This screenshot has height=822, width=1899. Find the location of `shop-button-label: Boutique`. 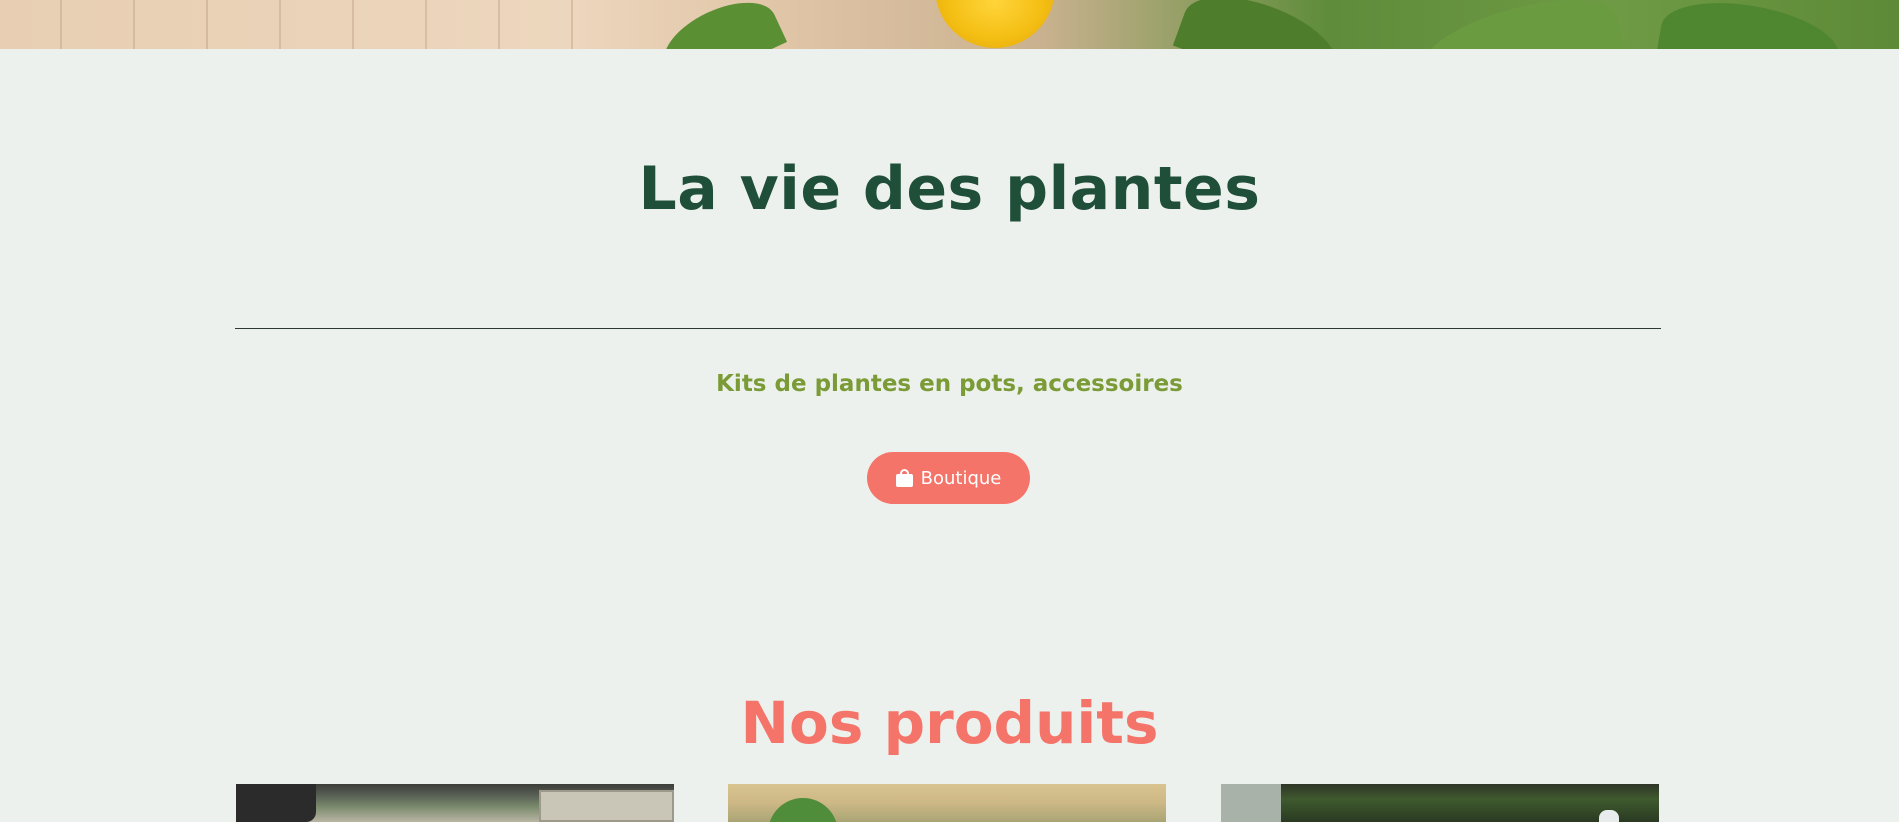

shop-button-label: Boutique is located at coordinates (961, 478).